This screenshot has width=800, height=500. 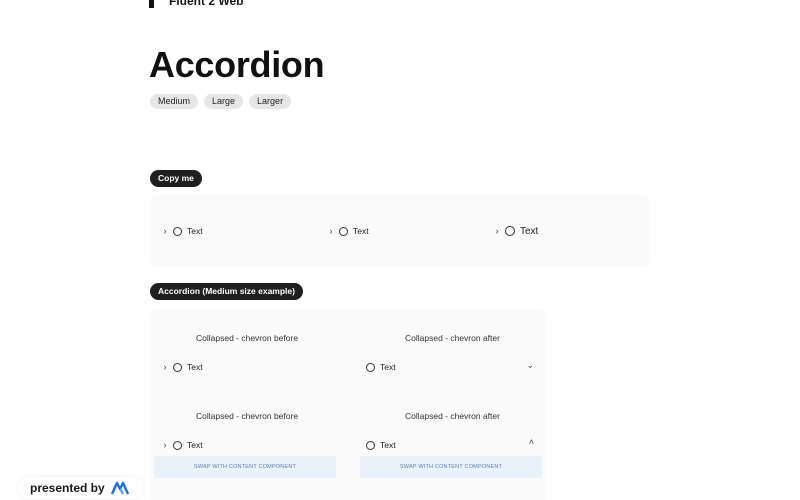 What do you see at coordinates (237, 64) in the screenshot?
I see `page-title: Accordion` at bounding box center [237, 64].